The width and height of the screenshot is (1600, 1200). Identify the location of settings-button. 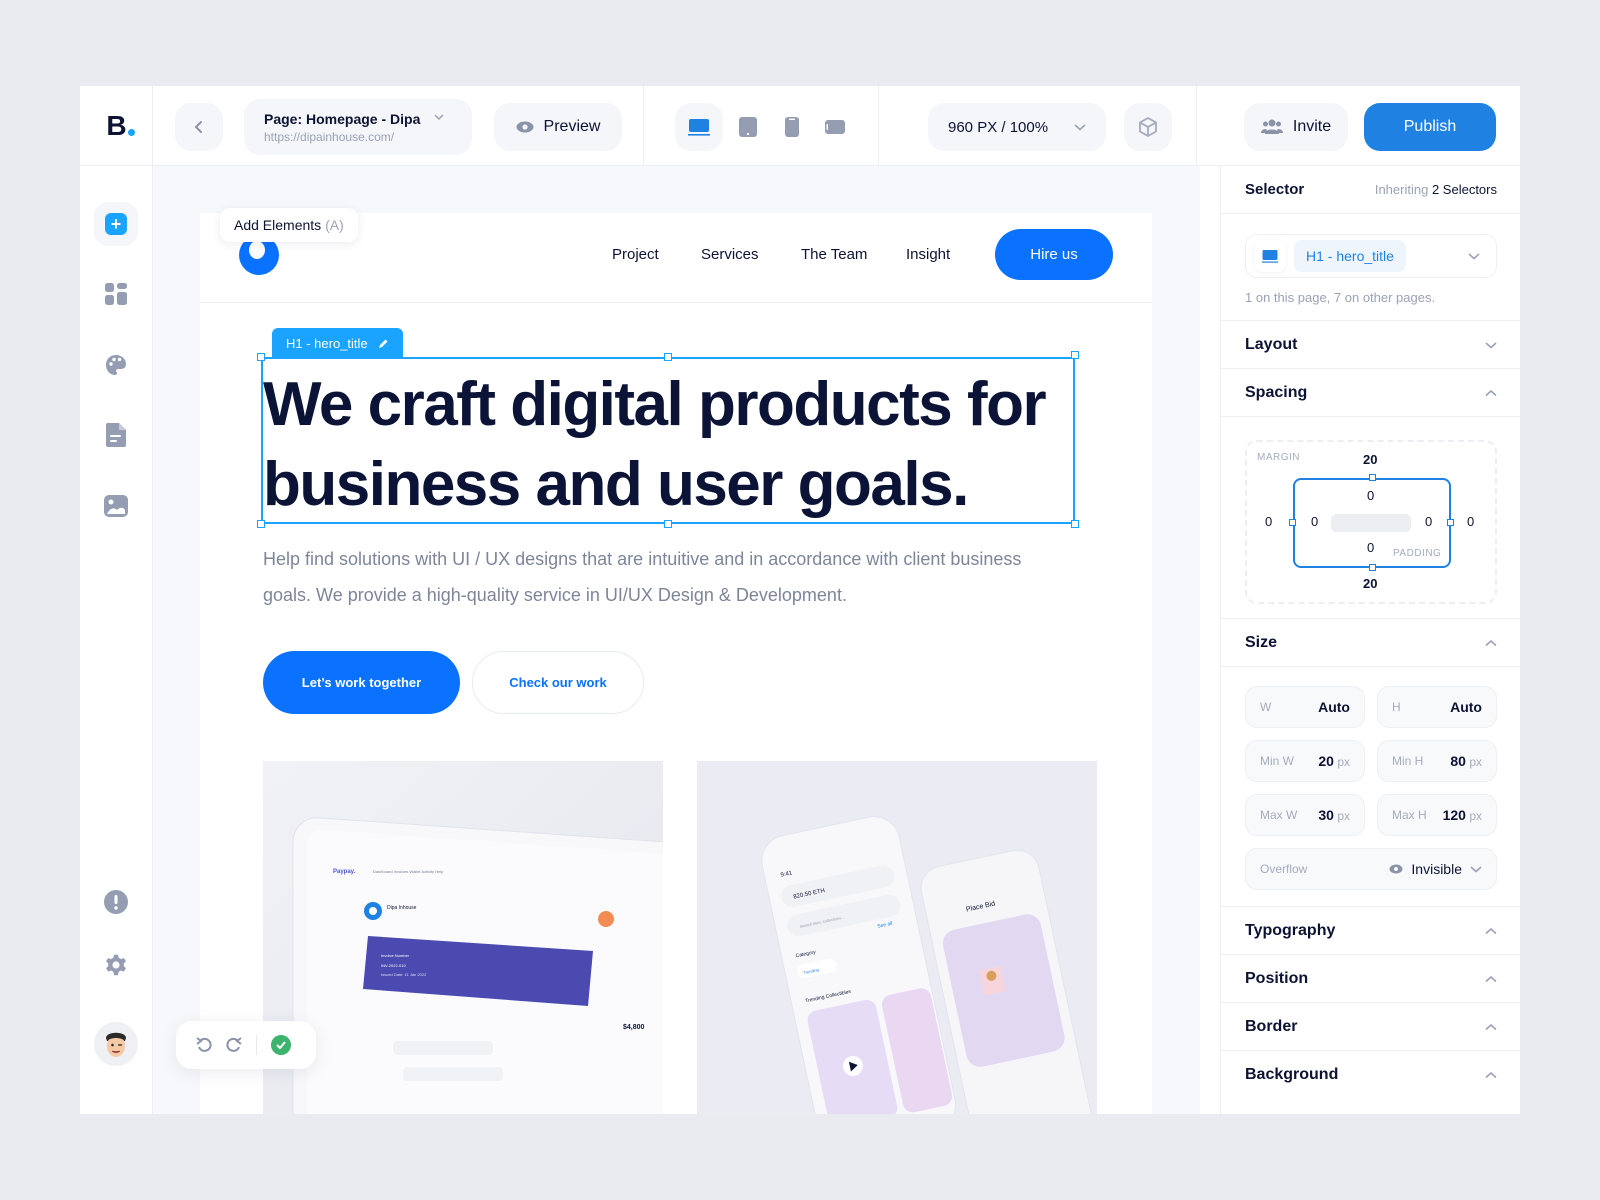
(116, 965).